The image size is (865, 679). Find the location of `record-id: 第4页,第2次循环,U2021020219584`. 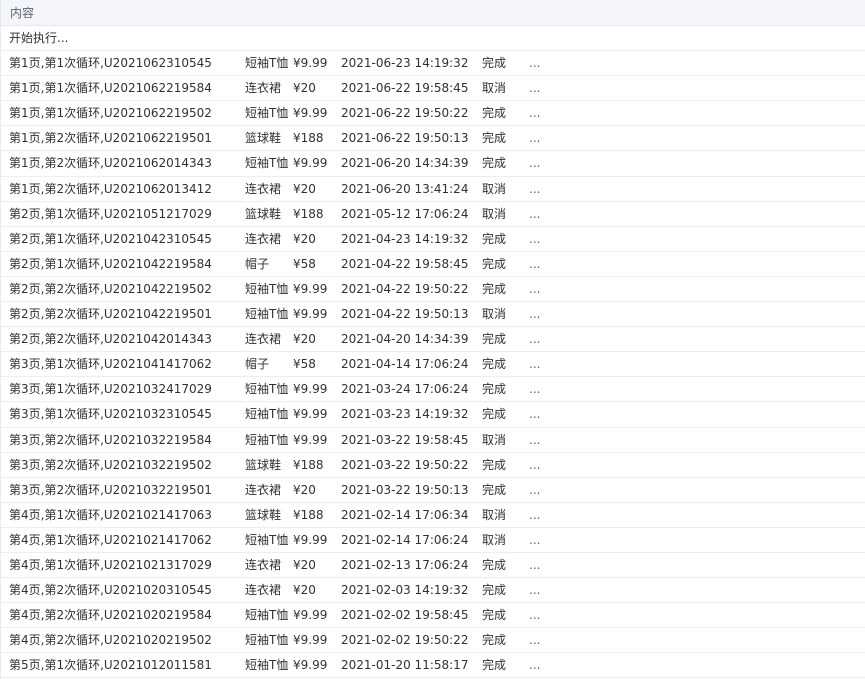

record-id: 第4页,第2次循环,U2021020219584 is located at coordinates (110, 615).